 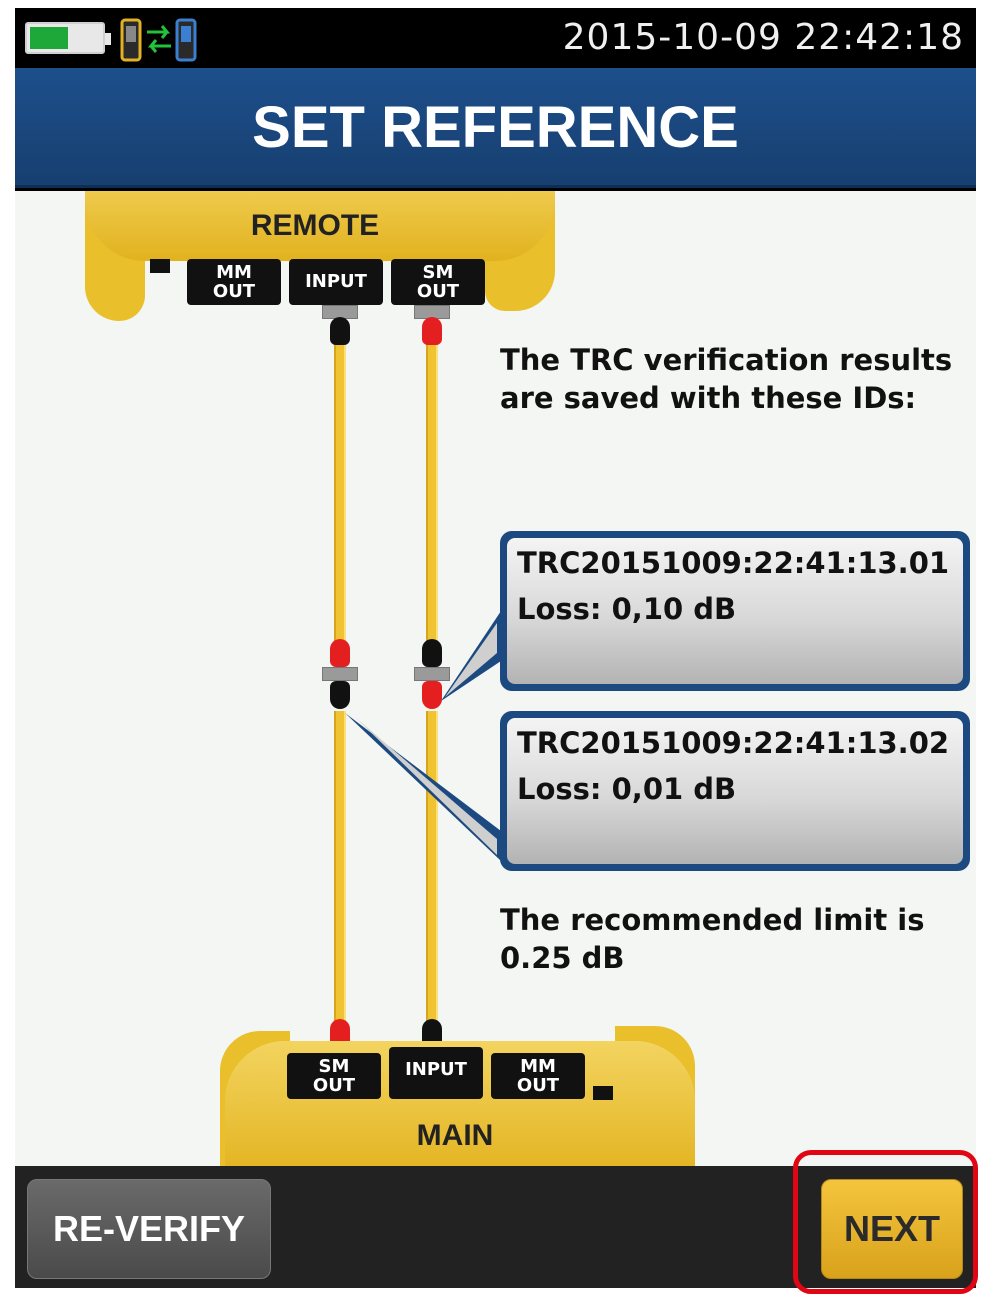 What do you see at coordinates (68, 38) in the screenshot?
I see `battery-icon` at bounding box center [68, 38].